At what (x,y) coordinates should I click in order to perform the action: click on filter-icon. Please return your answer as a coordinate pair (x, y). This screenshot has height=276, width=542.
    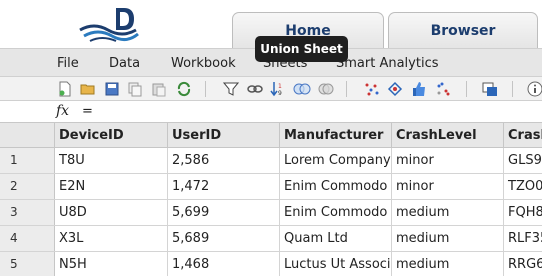
    Looking at the image, I should click on (231, 89).